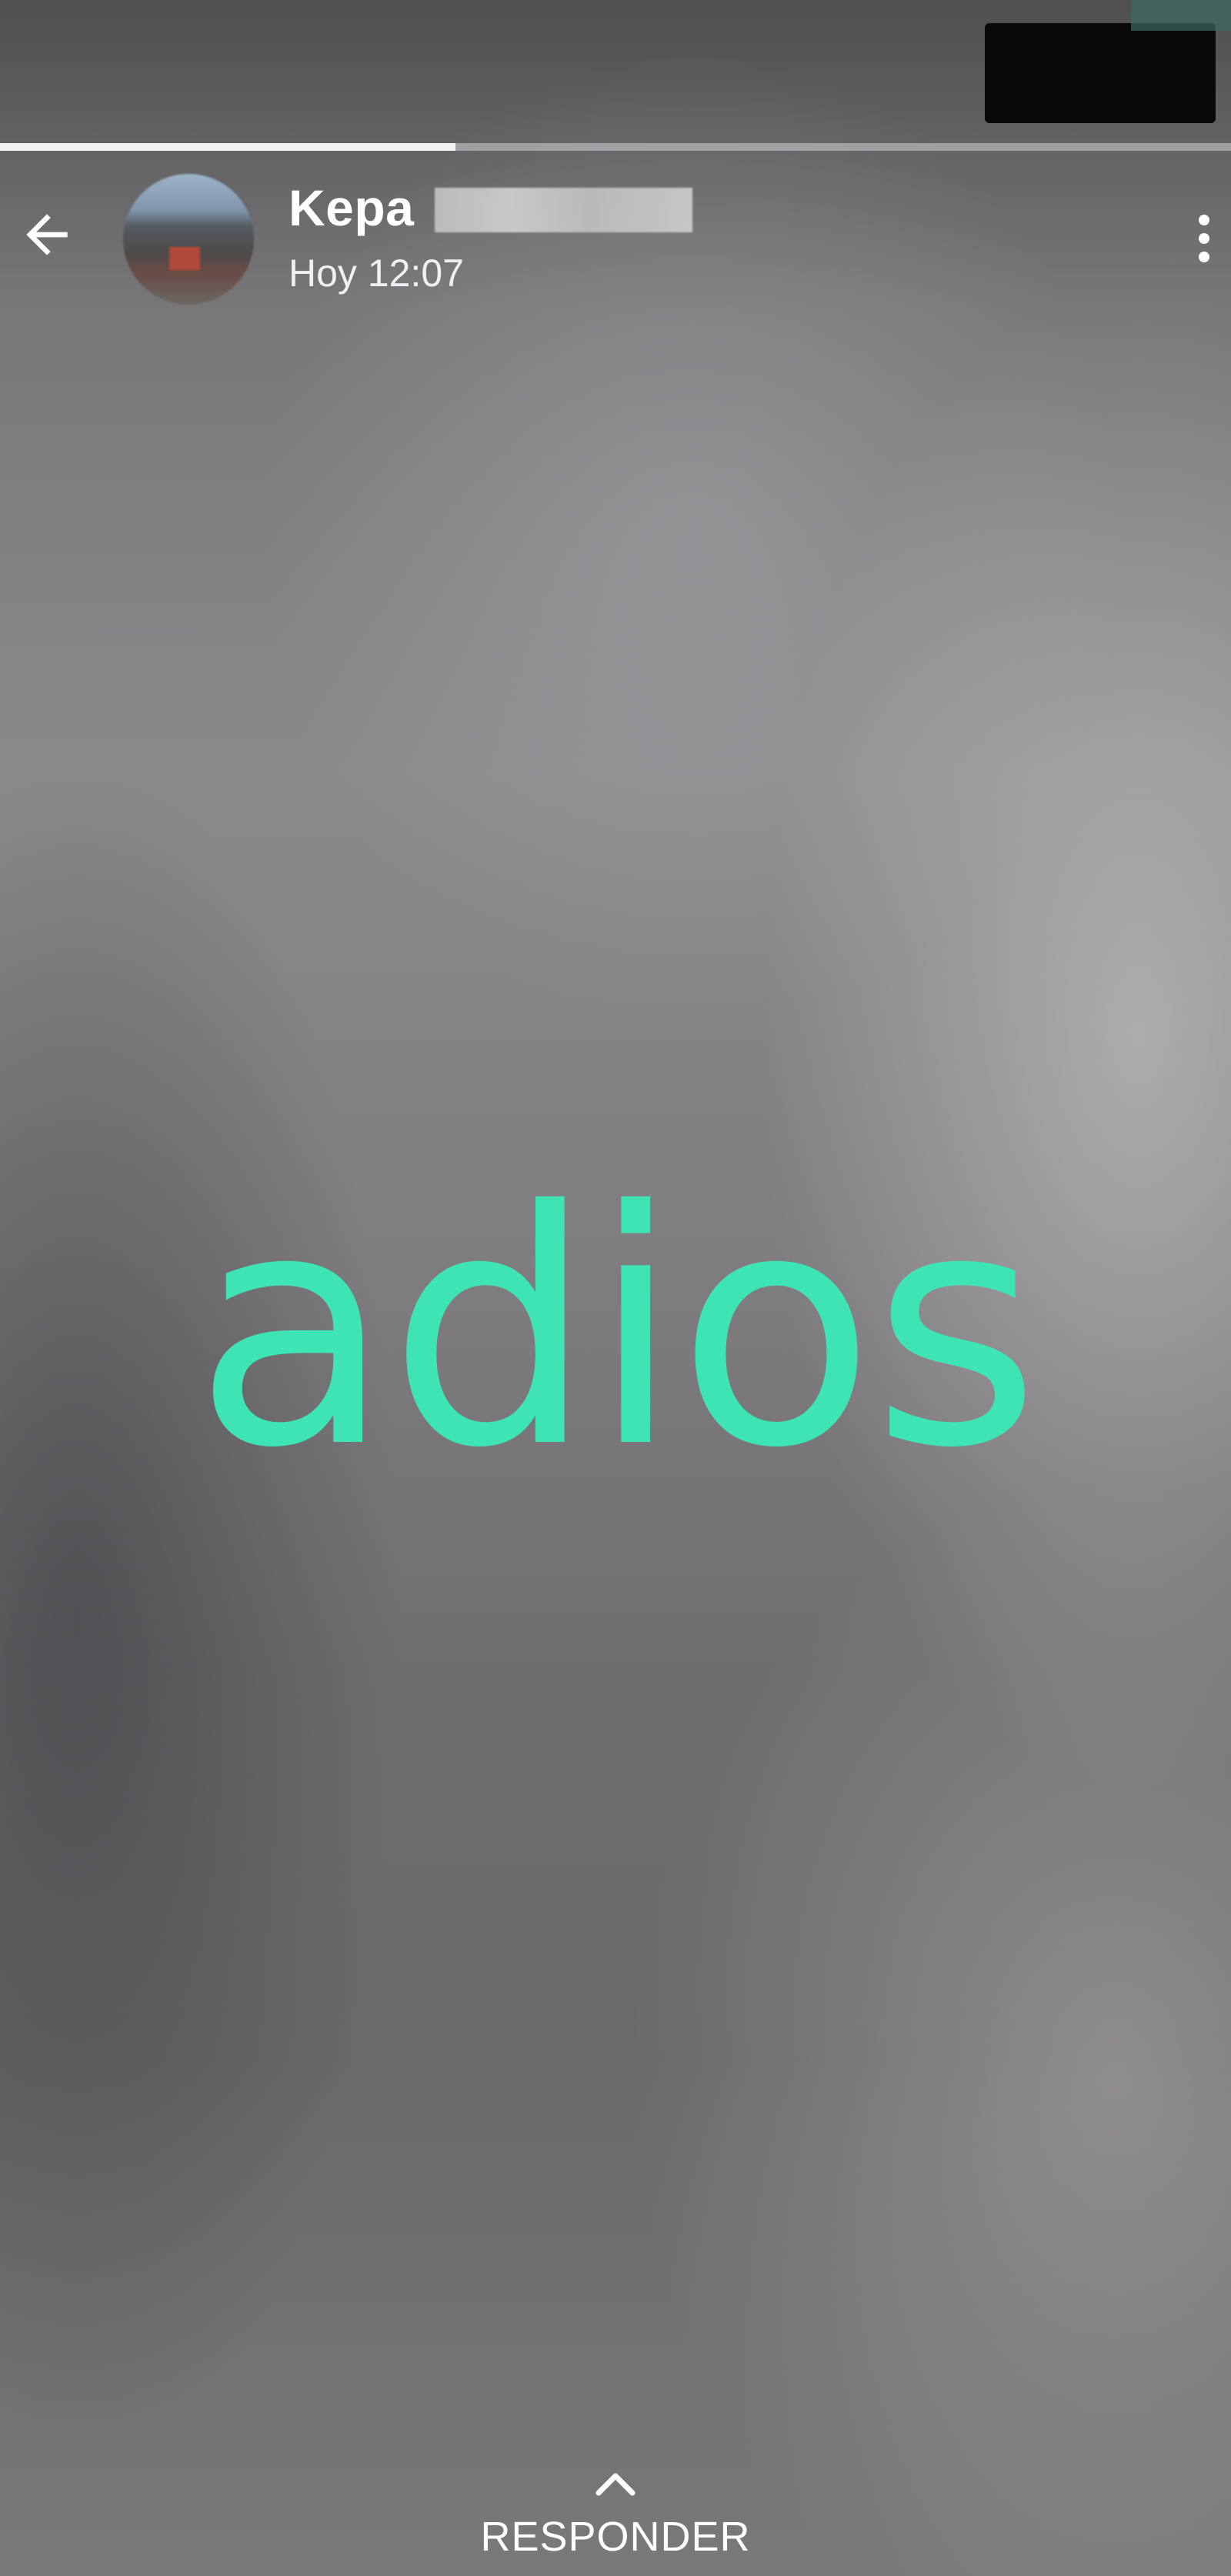 This screenshot has height=2576, width=1231. Describe the element at coordinates (376, 273) in the screenshot. I see `story-timestamp: Hoy 12:07` at that location.